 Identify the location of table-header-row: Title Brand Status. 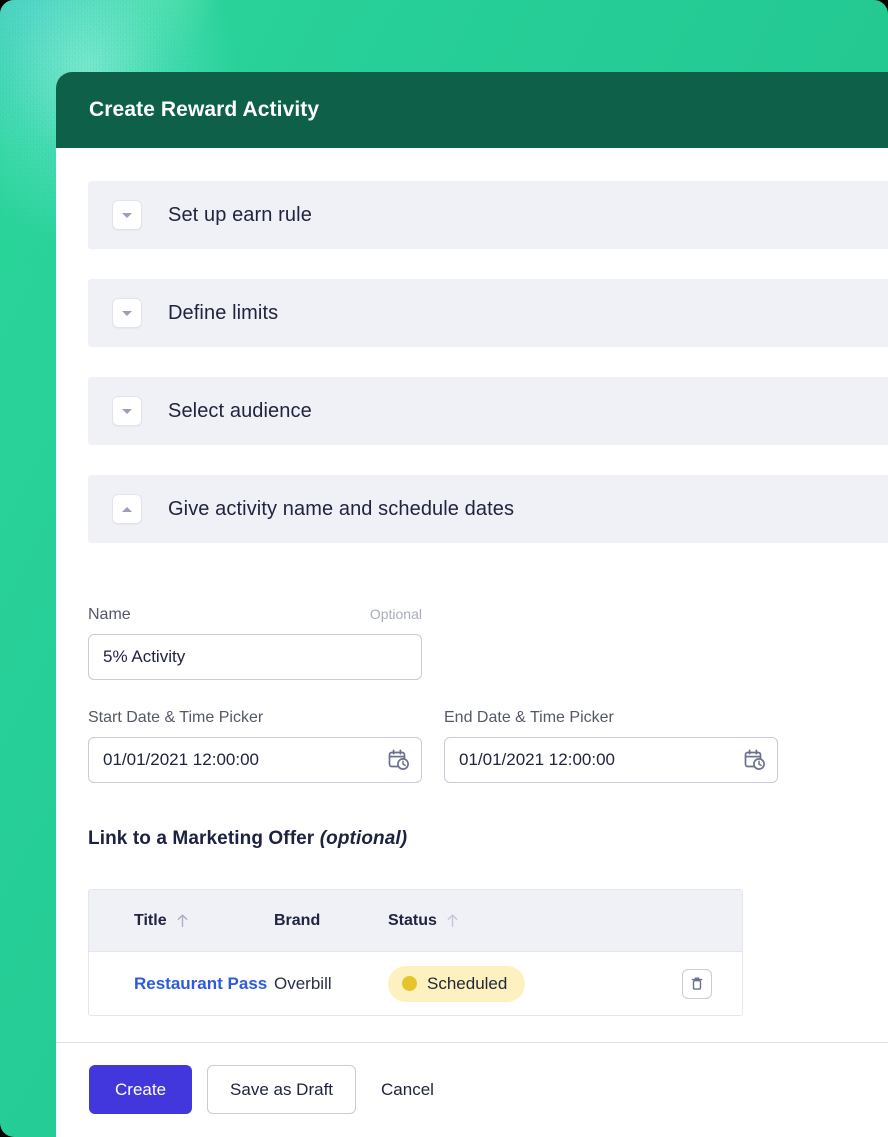
(415, 921).